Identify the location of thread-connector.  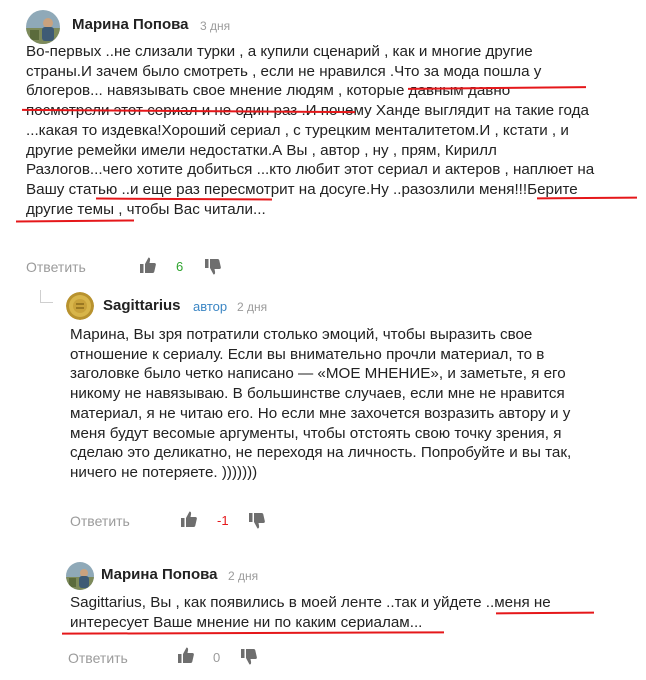
(46, 296).